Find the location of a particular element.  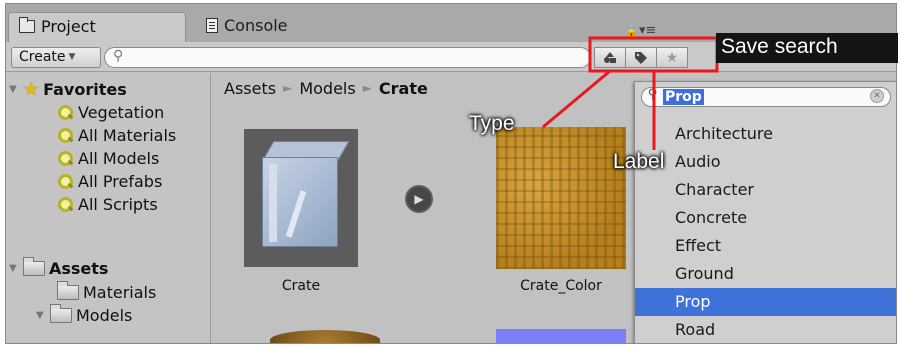

label-search-query: Prop is located at coordinates (683, 97).